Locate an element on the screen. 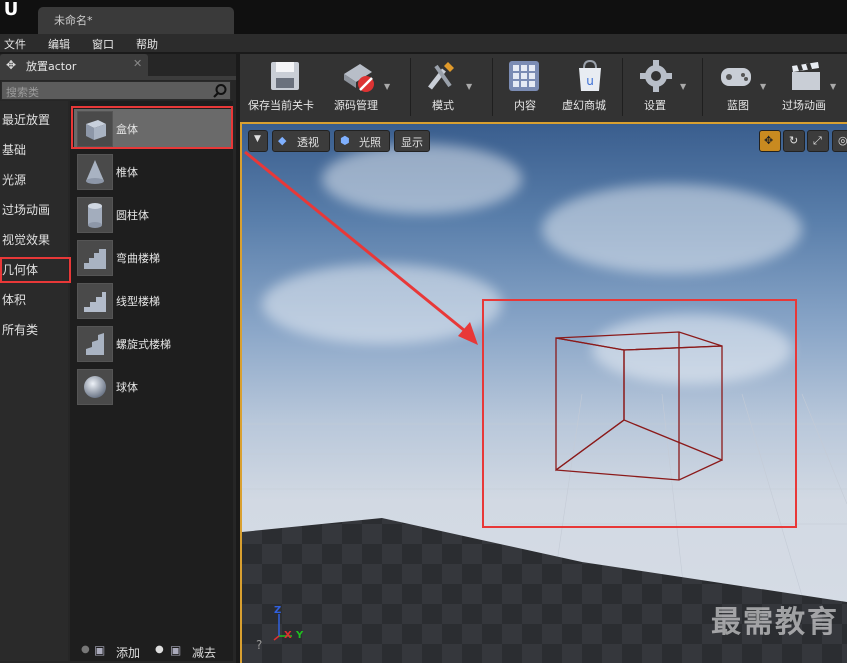 The height and width of the screenshot is (663, 847). category-visual-effects: 视觉效果 is located at coordinates (26, 239).